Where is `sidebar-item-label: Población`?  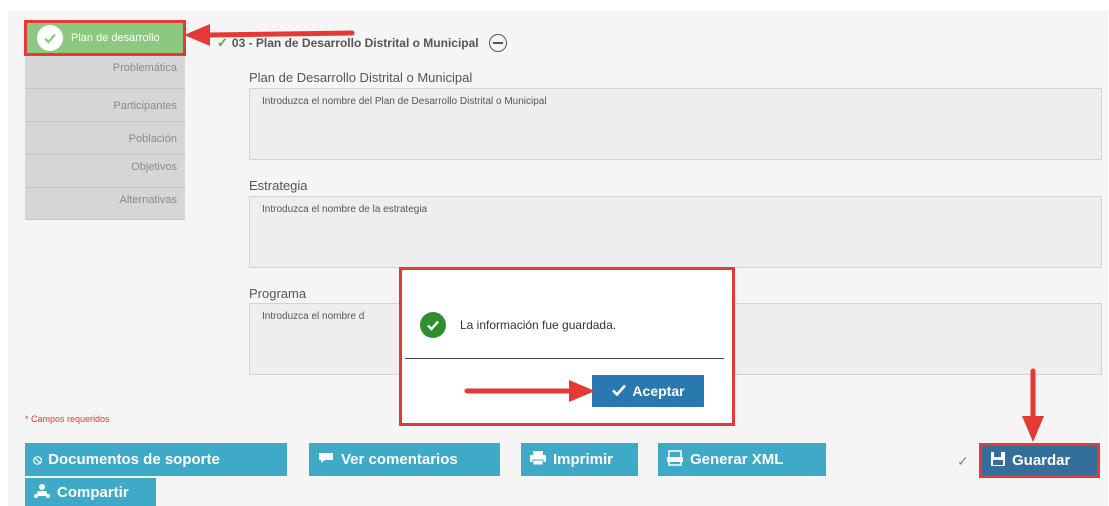 sidebar-item-label: Población is located at coordinates (152, 139).